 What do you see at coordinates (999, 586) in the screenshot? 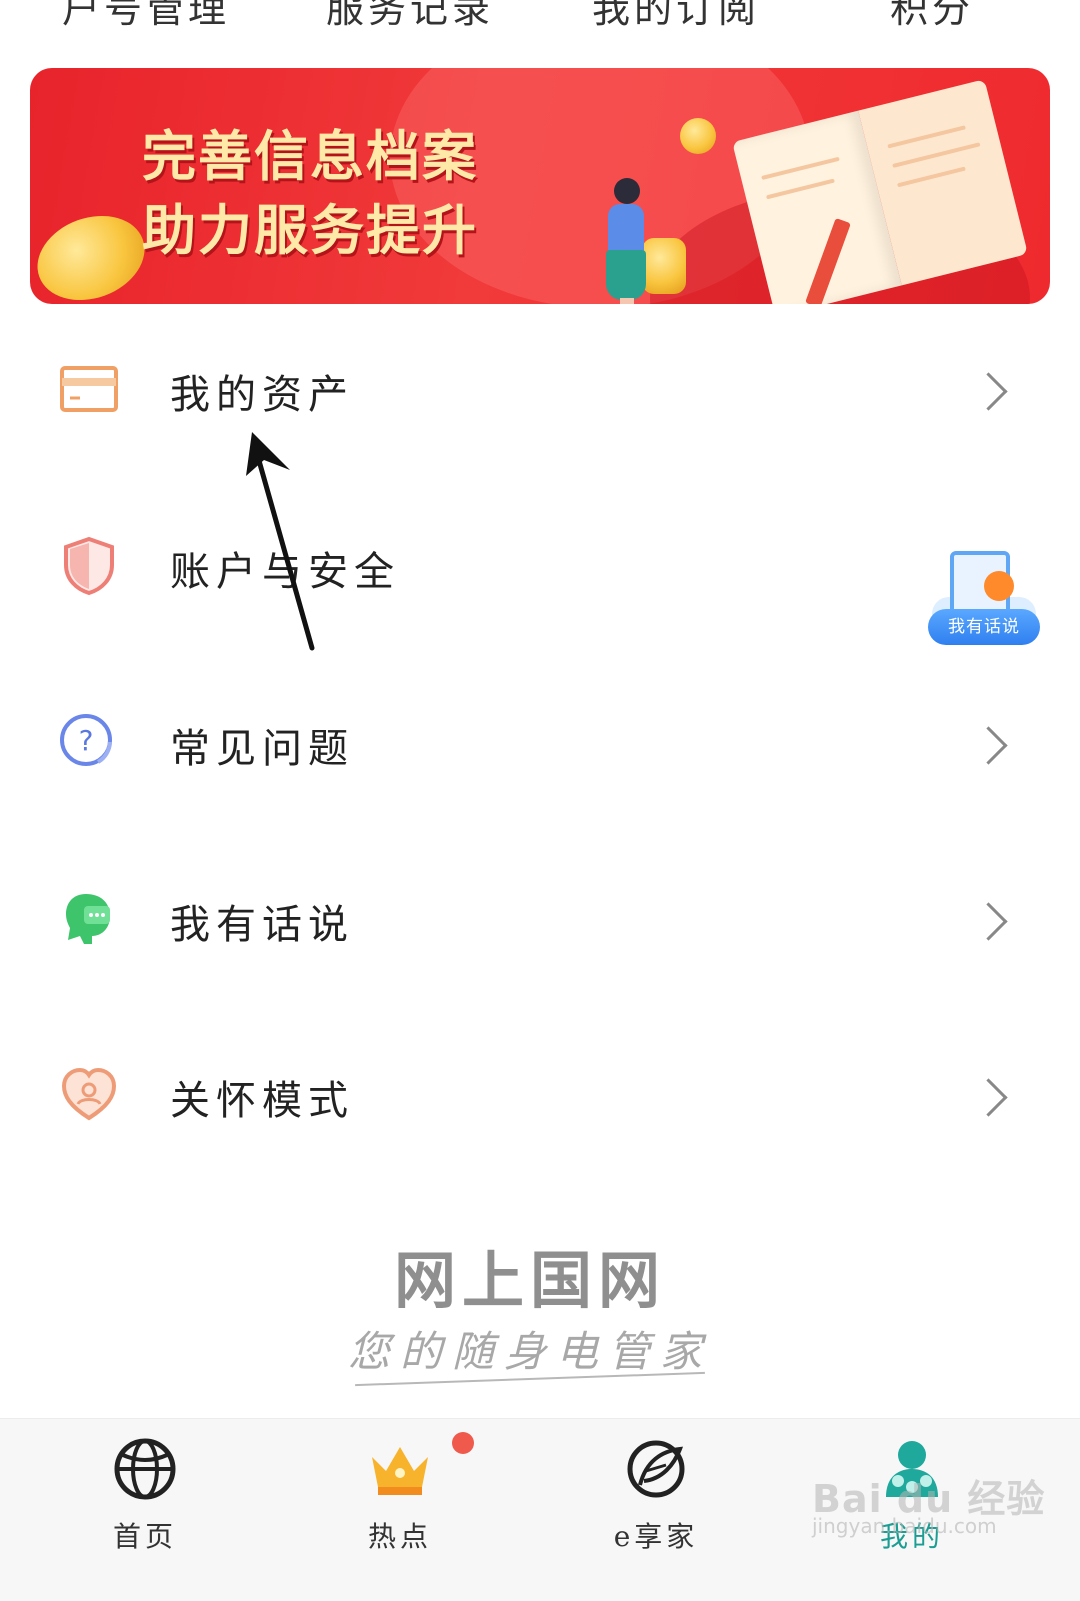
I see `microphone-icon` at bounding box center [999, 586].